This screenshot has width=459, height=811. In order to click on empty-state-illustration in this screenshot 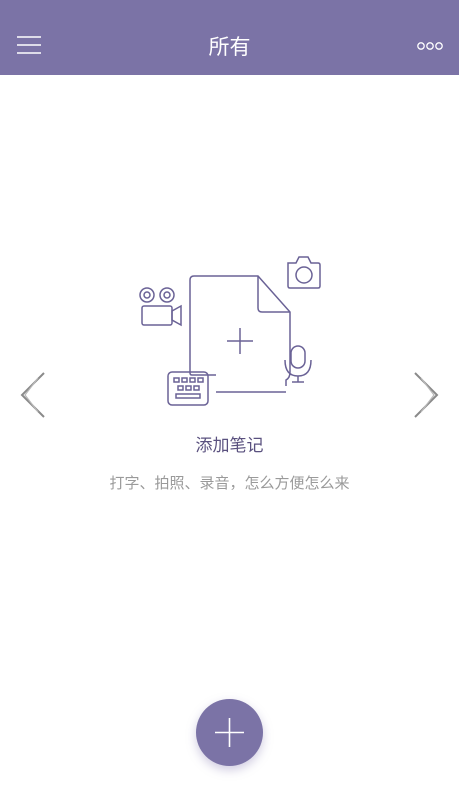, I will do `click(230, 332)`.